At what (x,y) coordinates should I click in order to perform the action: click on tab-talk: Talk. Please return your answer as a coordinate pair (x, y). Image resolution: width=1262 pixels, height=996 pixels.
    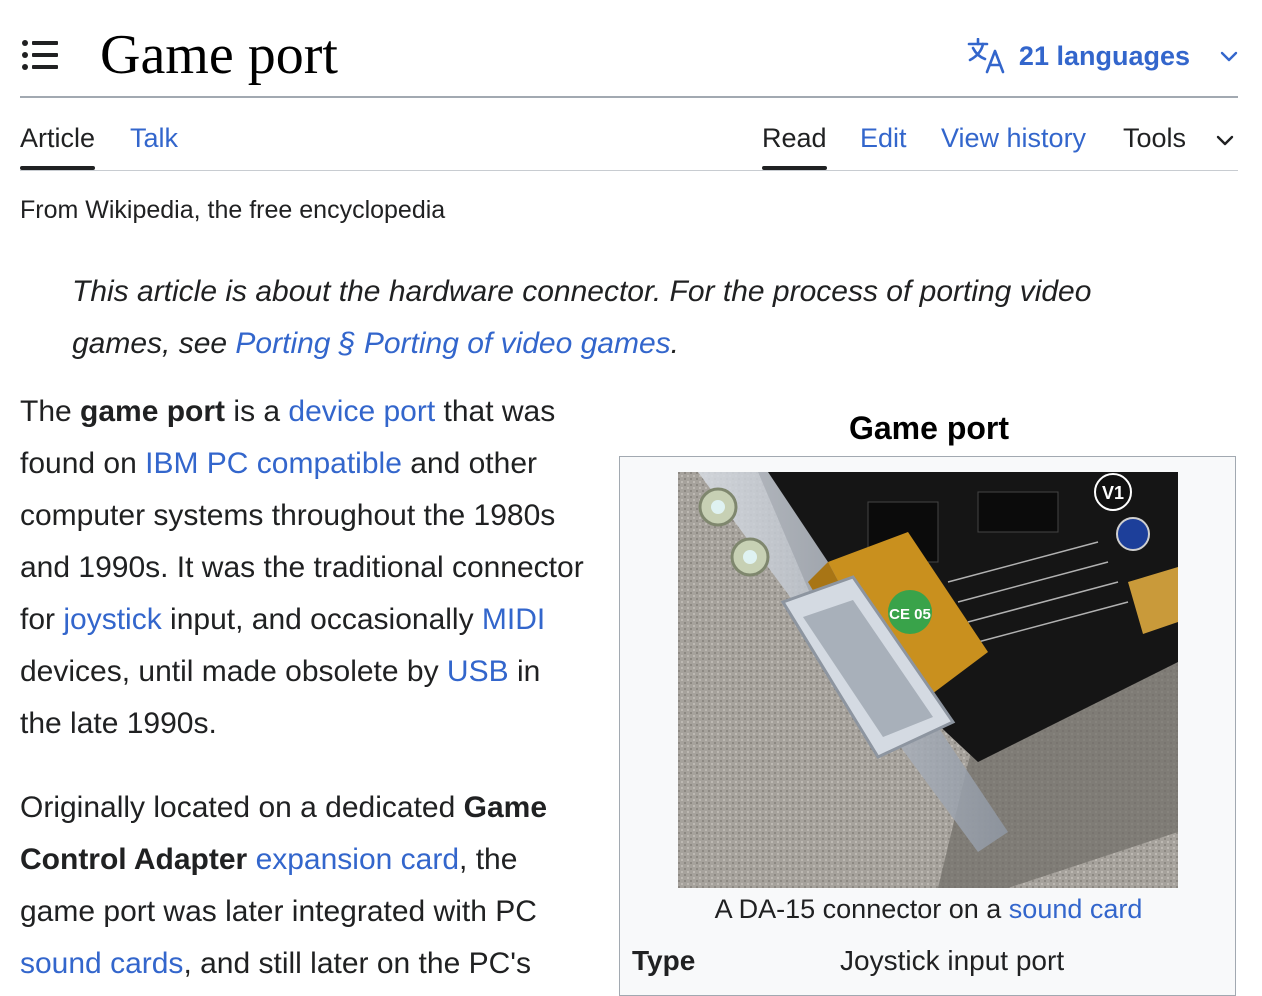
    Looking at the image, I should click on (154, 138).